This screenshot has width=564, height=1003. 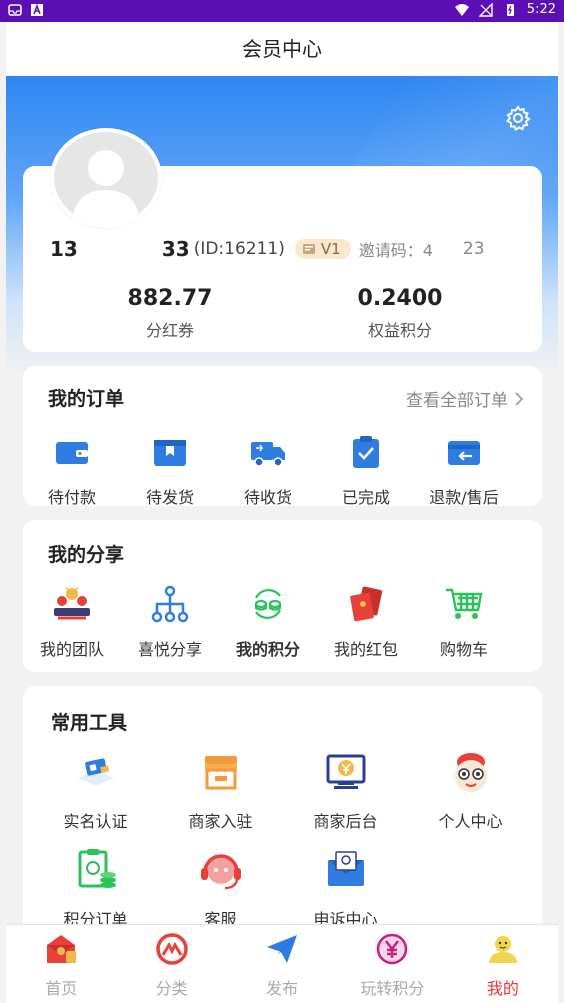 I want to click on monitor-yen-icon, so click(x=345, y=771).